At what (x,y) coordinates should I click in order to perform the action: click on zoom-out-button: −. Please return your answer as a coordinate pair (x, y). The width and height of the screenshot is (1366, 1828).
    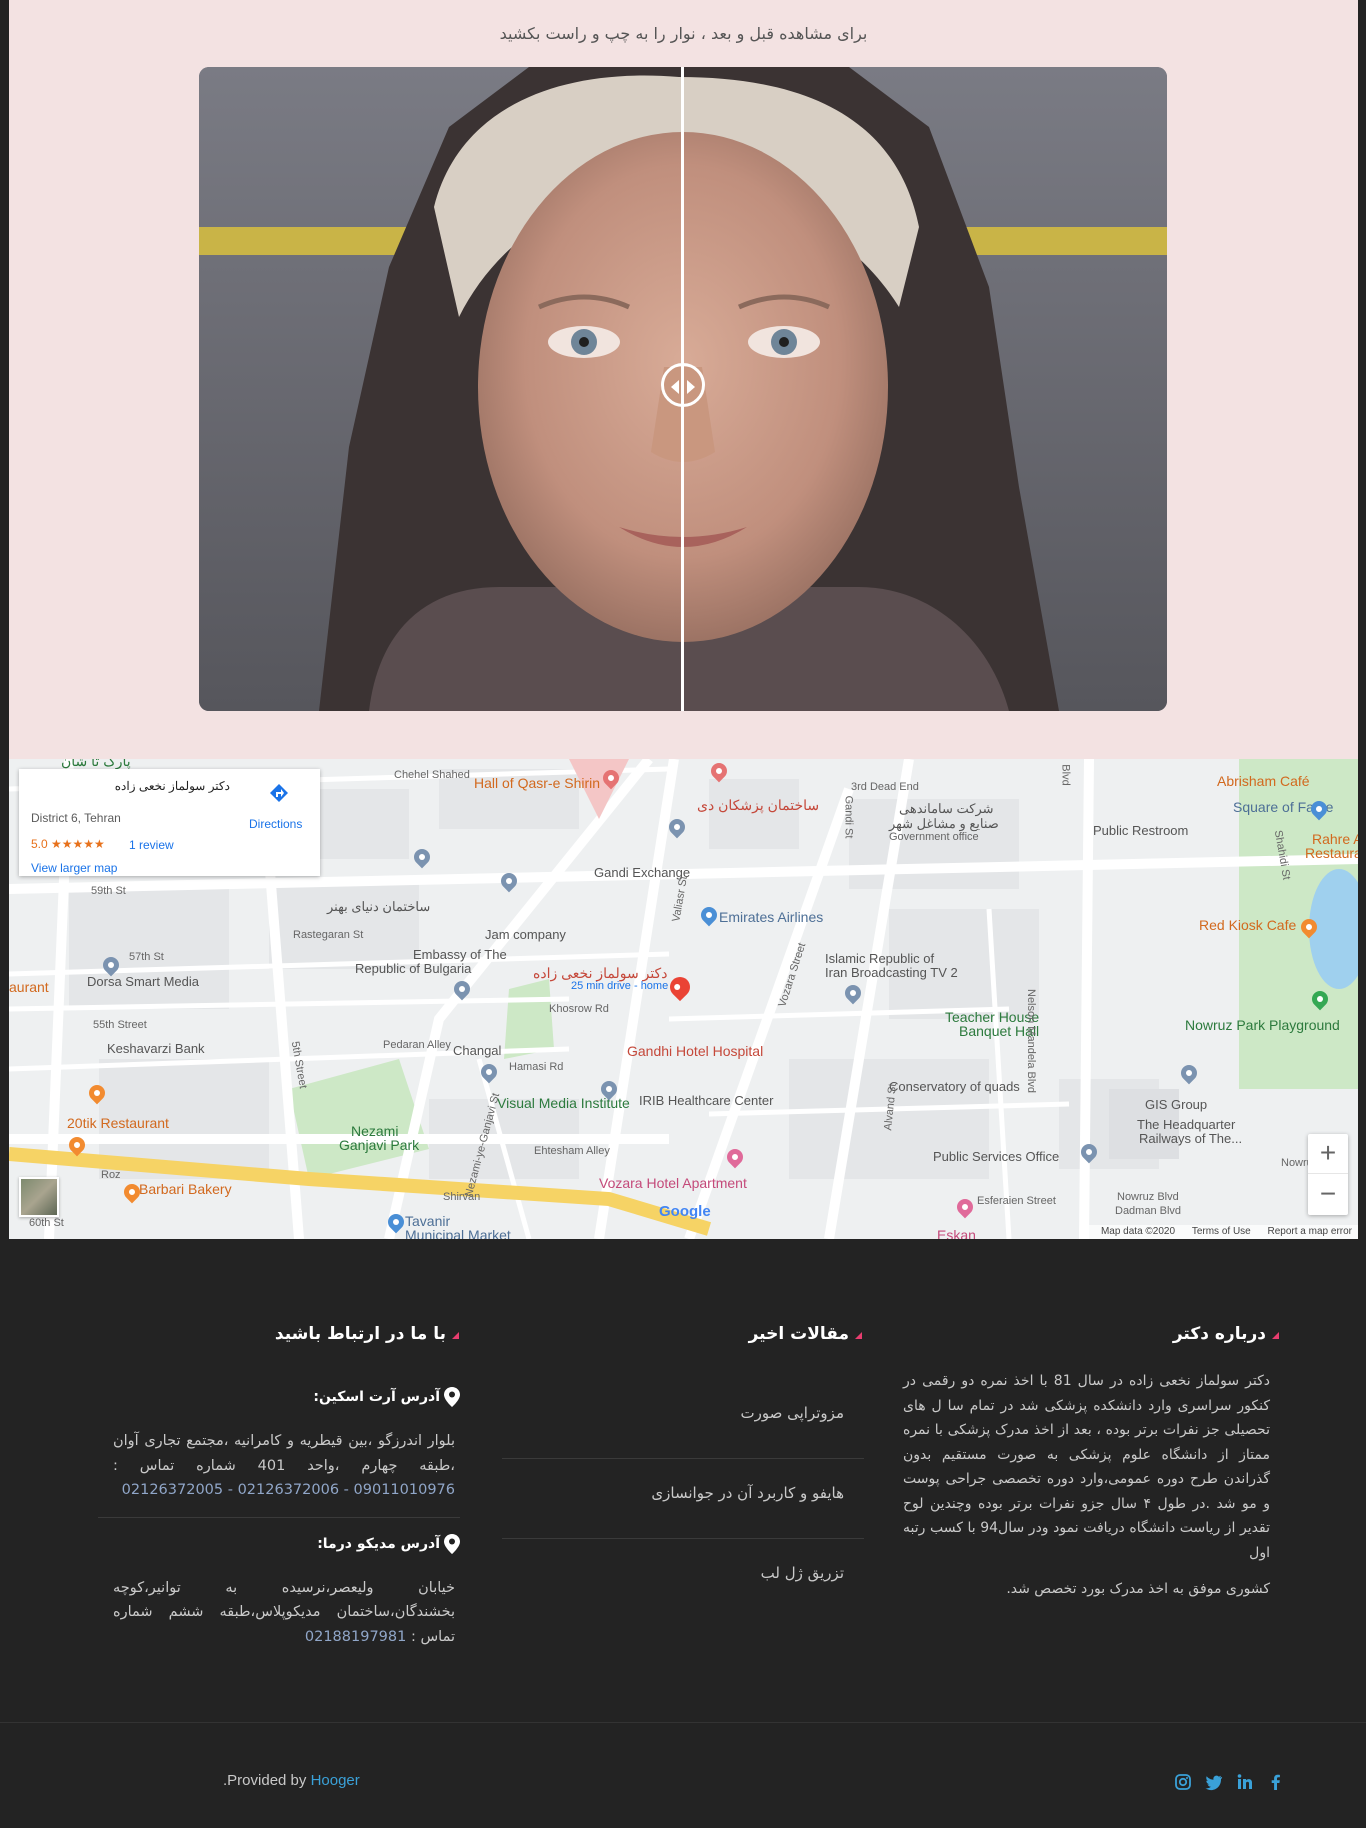
    Looking at the image, I should click on (1328, 1195).